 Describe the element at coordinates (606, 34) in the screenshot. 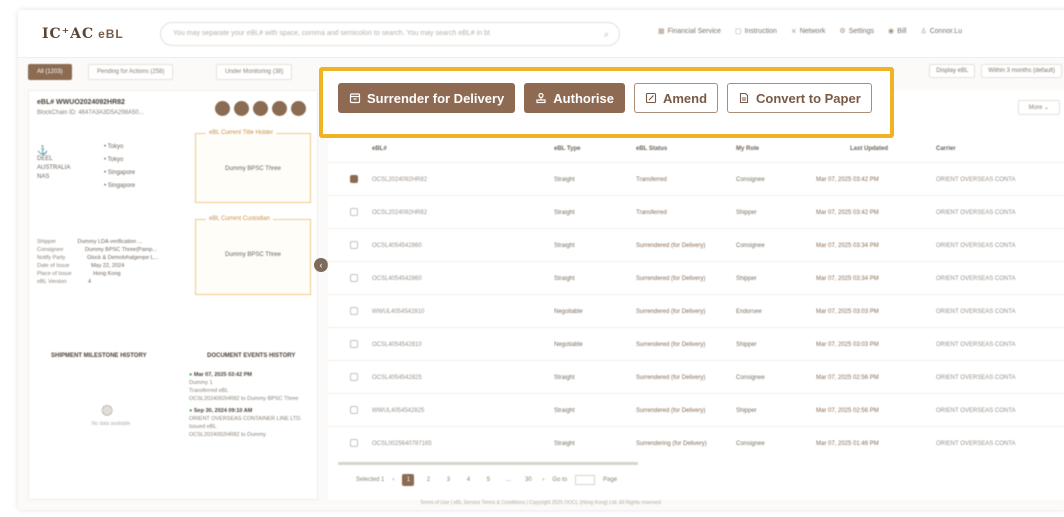

I see `search-icon: ⌕` at that location.